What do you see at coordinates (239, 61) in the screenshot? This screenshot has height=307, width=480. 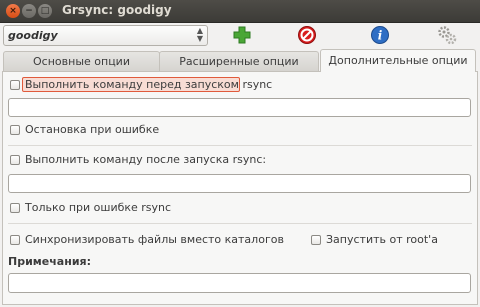 I see `tab-advanced-options: Расширенные опции` at bounding box center [239, 61].